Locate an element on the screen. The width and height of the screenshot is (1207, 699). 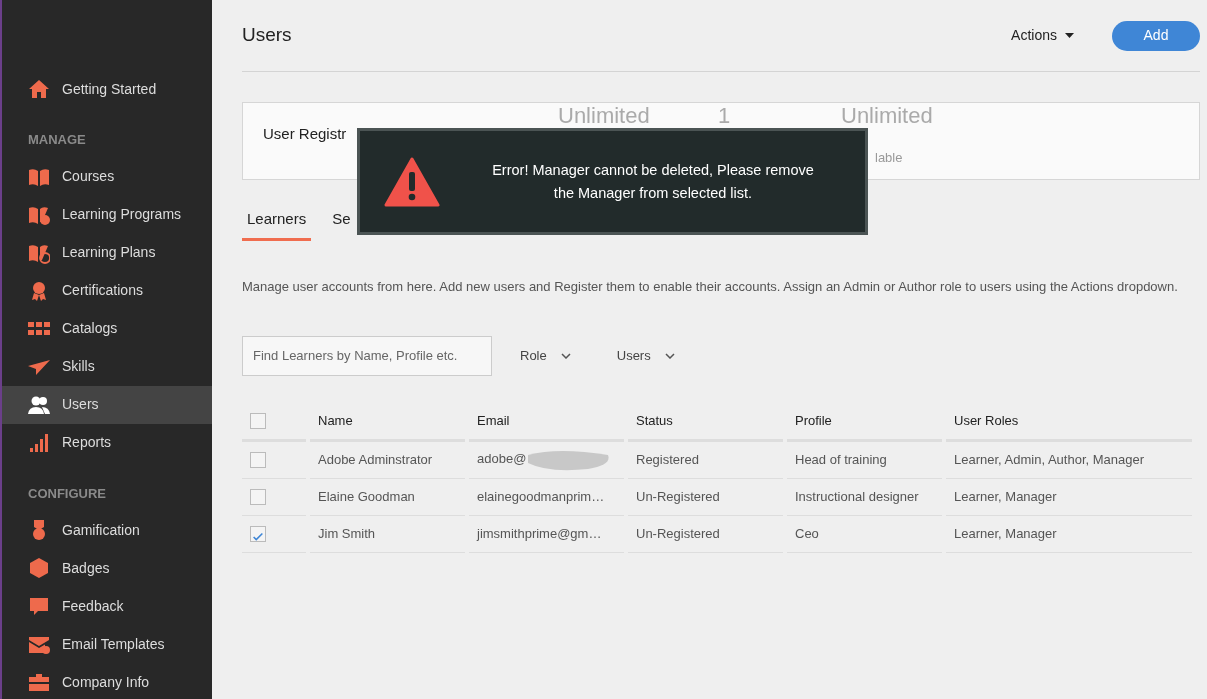
panel-label: User Registr is located at coordinates (305, 134).